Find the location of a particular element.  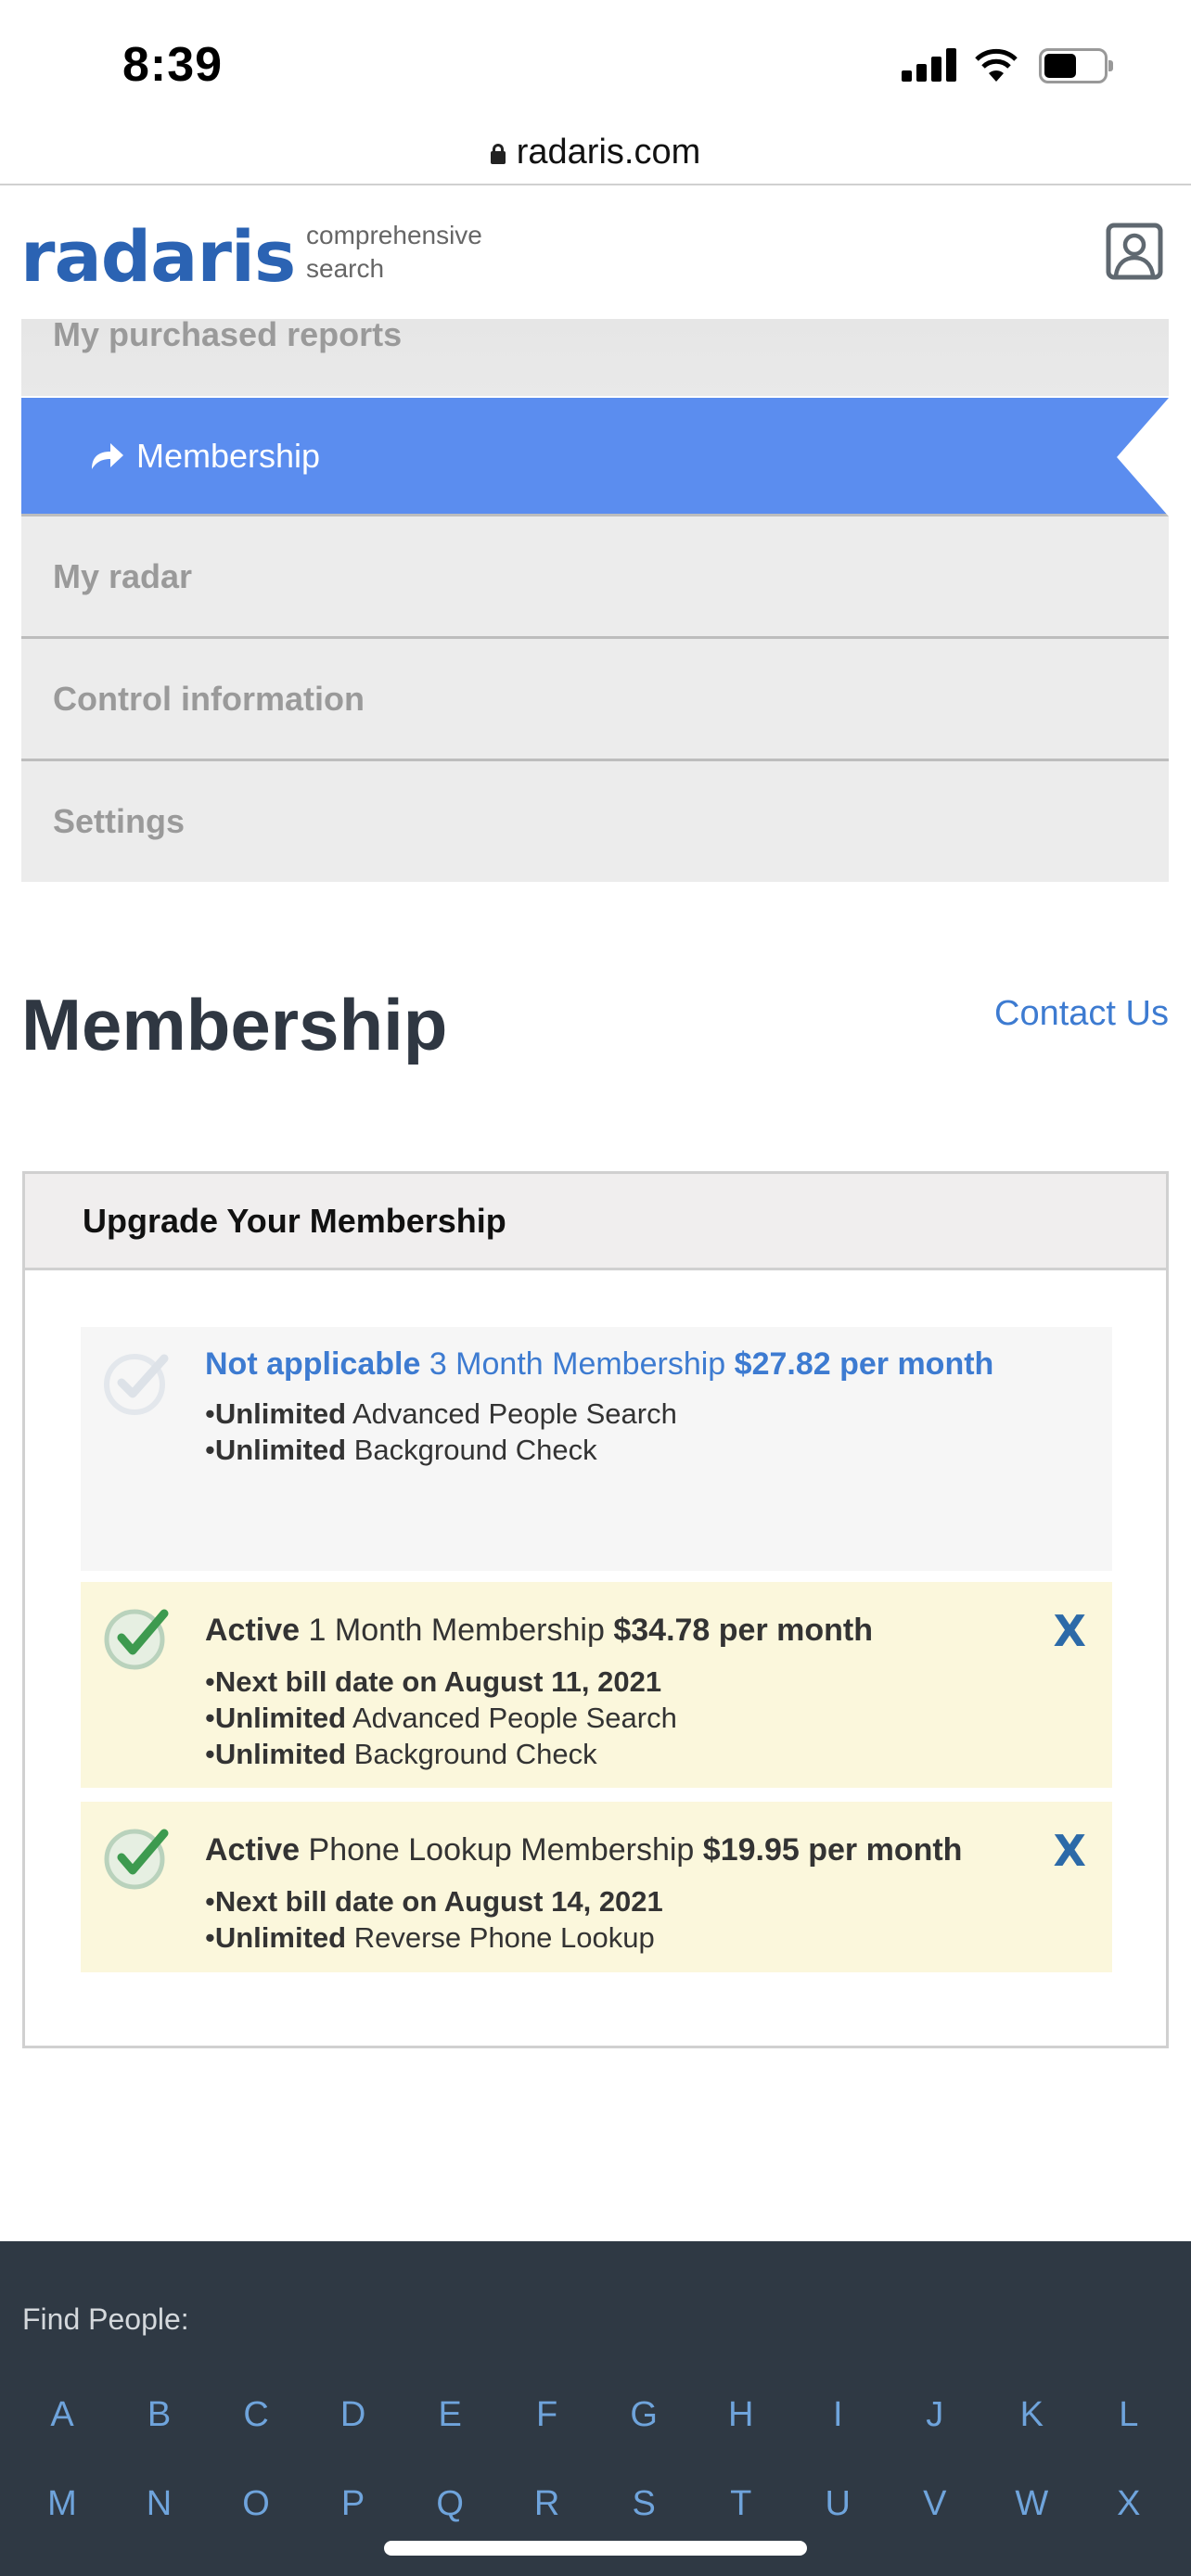

letter-link: U is located at coordinates (837, 2504).